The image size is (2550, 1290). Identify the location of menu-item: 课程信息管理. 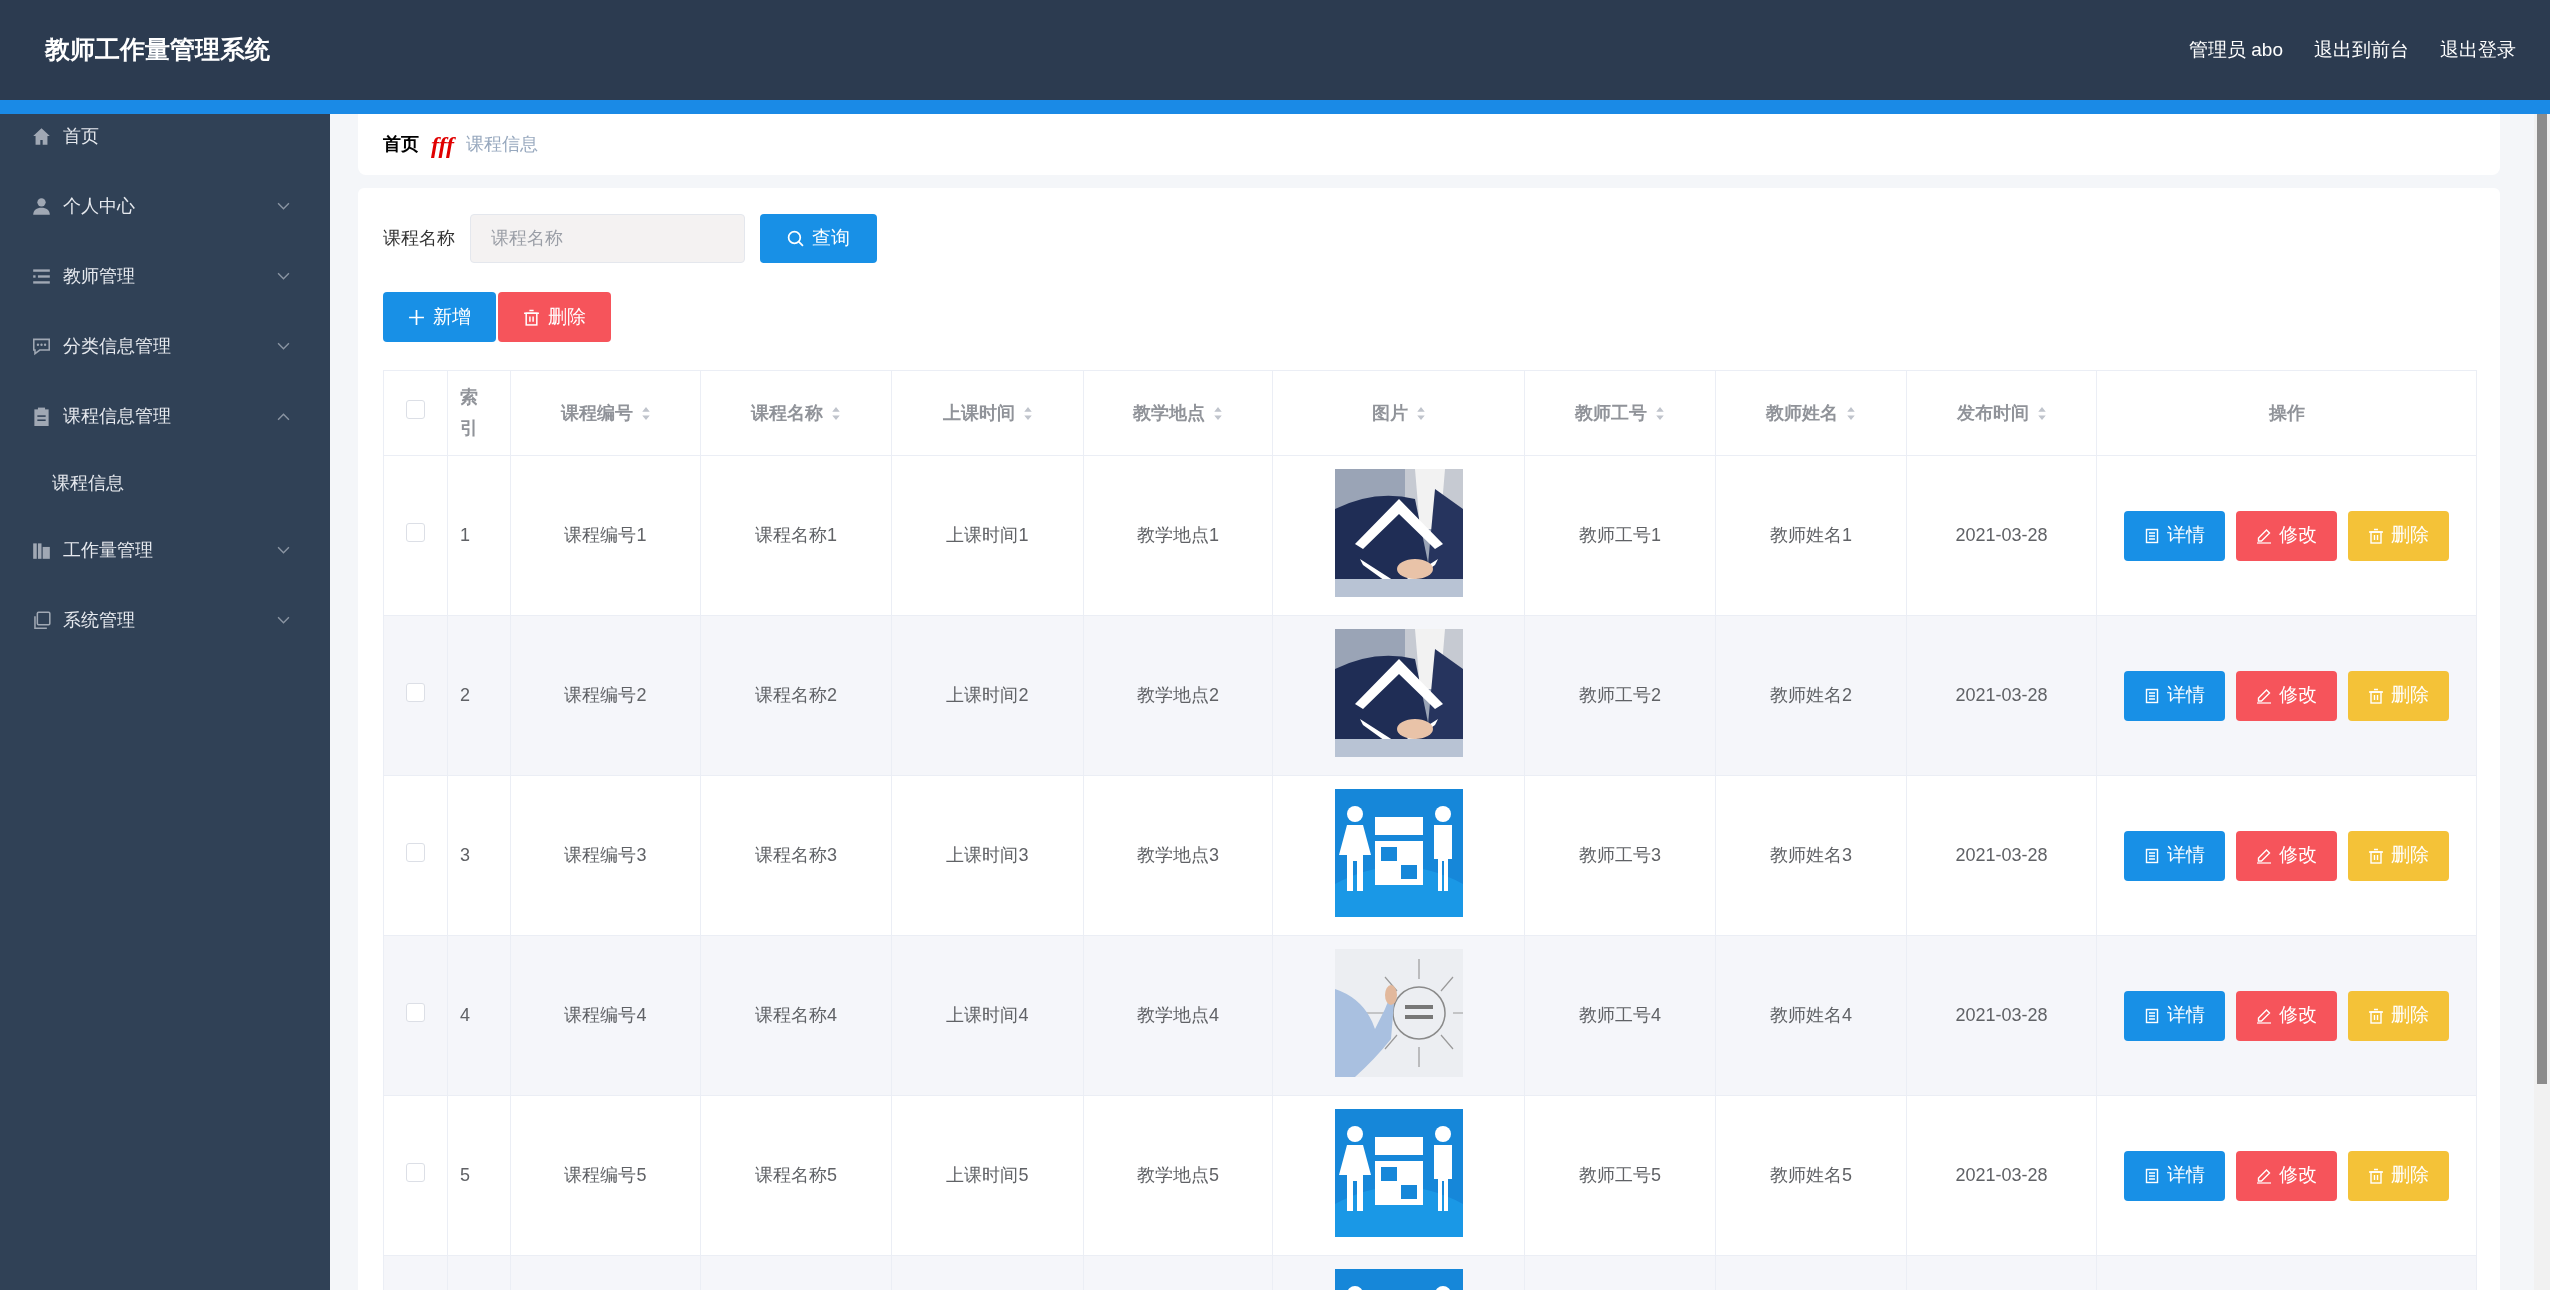
(165, 416).